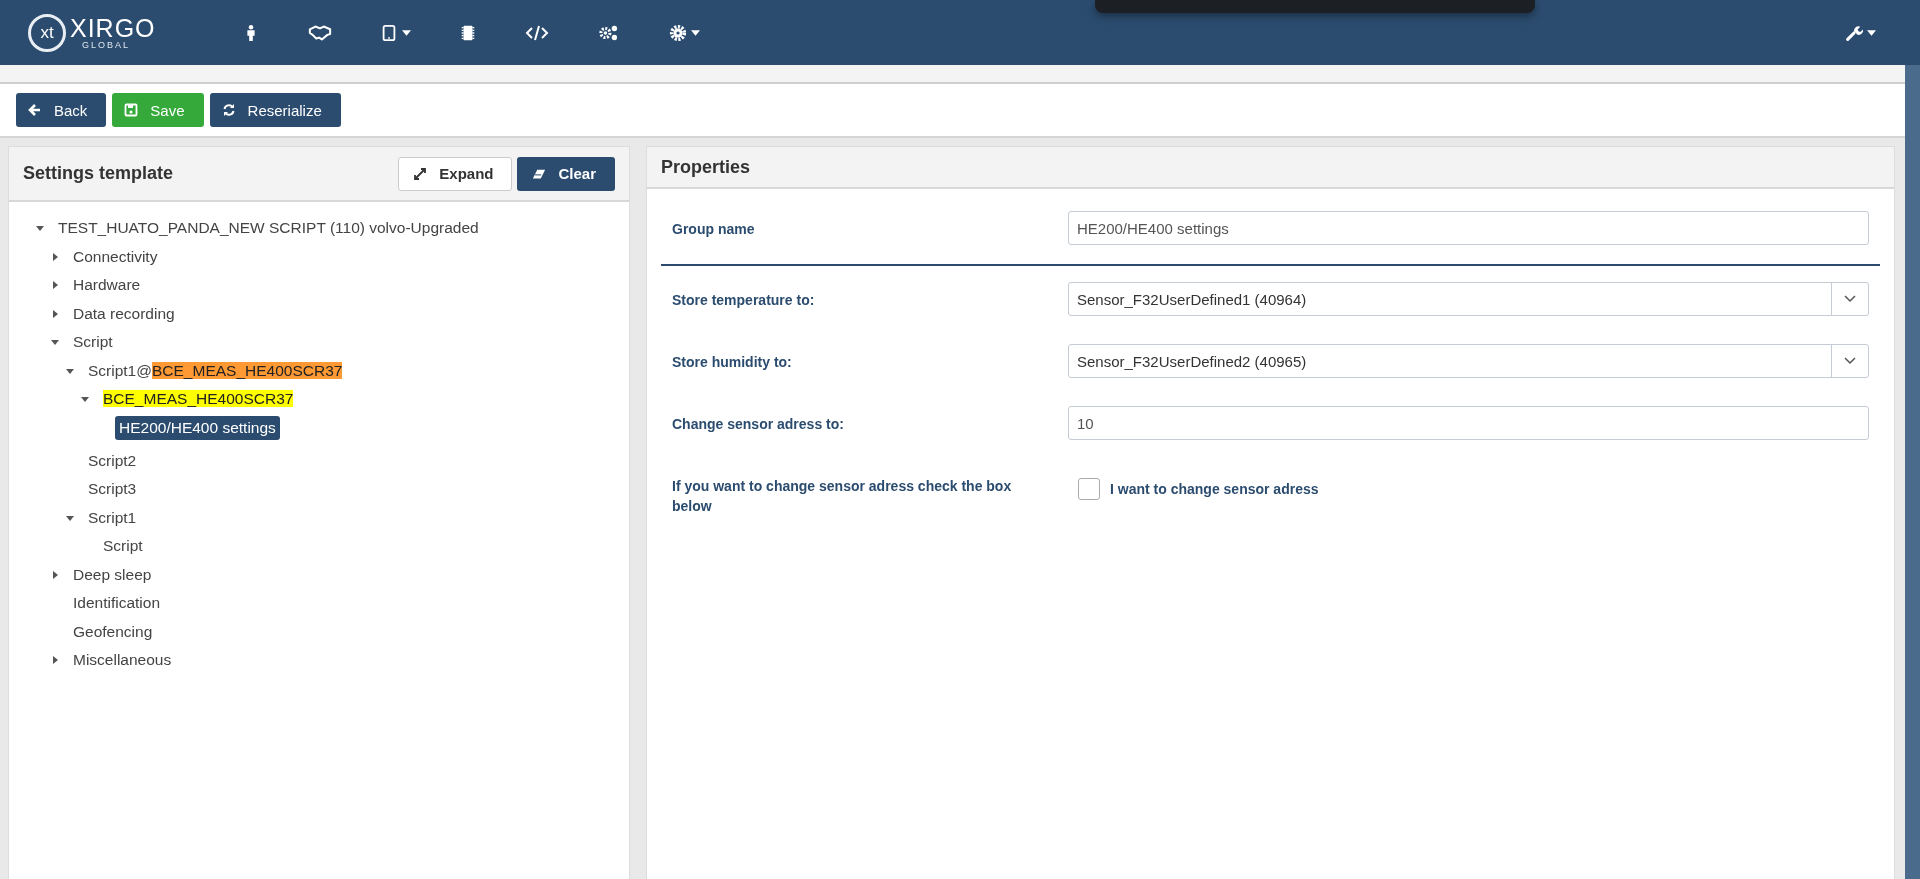 The height and width of the screenshot is (879, 1920). Describe the element at coordinates (842, 496) in the screenshot. I see `field-label: If you want to change sensor adress check the box below` at that location.